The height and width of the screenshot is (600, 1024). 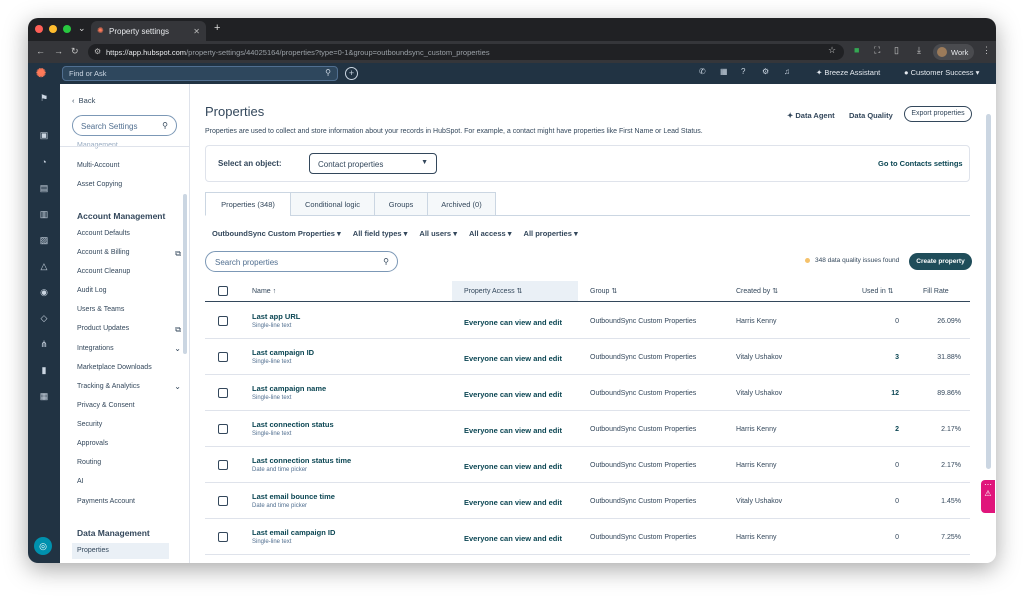 I want to click on tab-archived: Archived (0), so click(x=461, y=204).